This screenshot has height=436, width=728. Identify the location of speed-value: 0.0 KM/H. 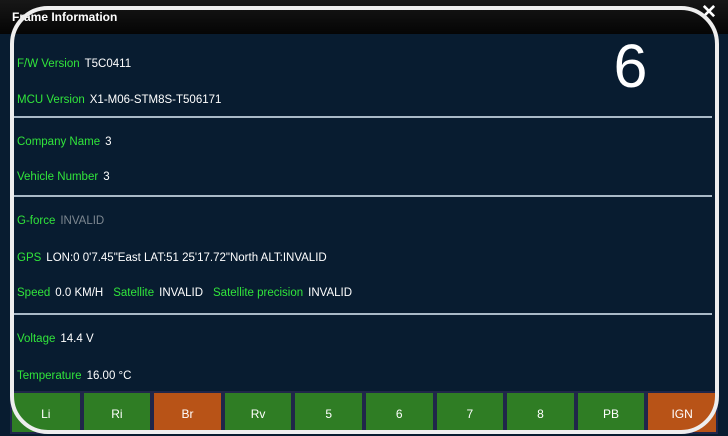
(79, 293).